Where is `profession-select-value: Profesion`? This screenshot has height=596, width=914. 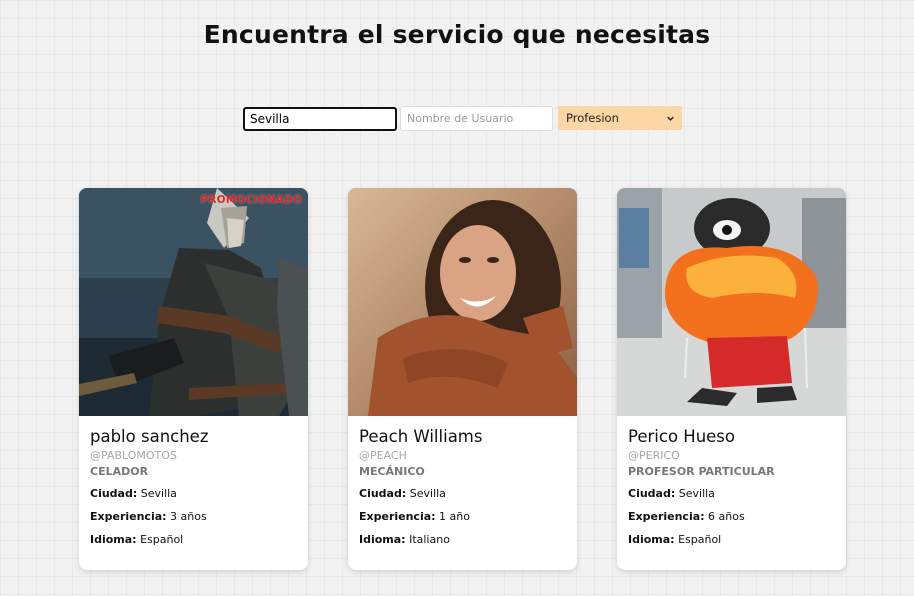 profession-select-value: Profesion is located at coordinates (592, 118).